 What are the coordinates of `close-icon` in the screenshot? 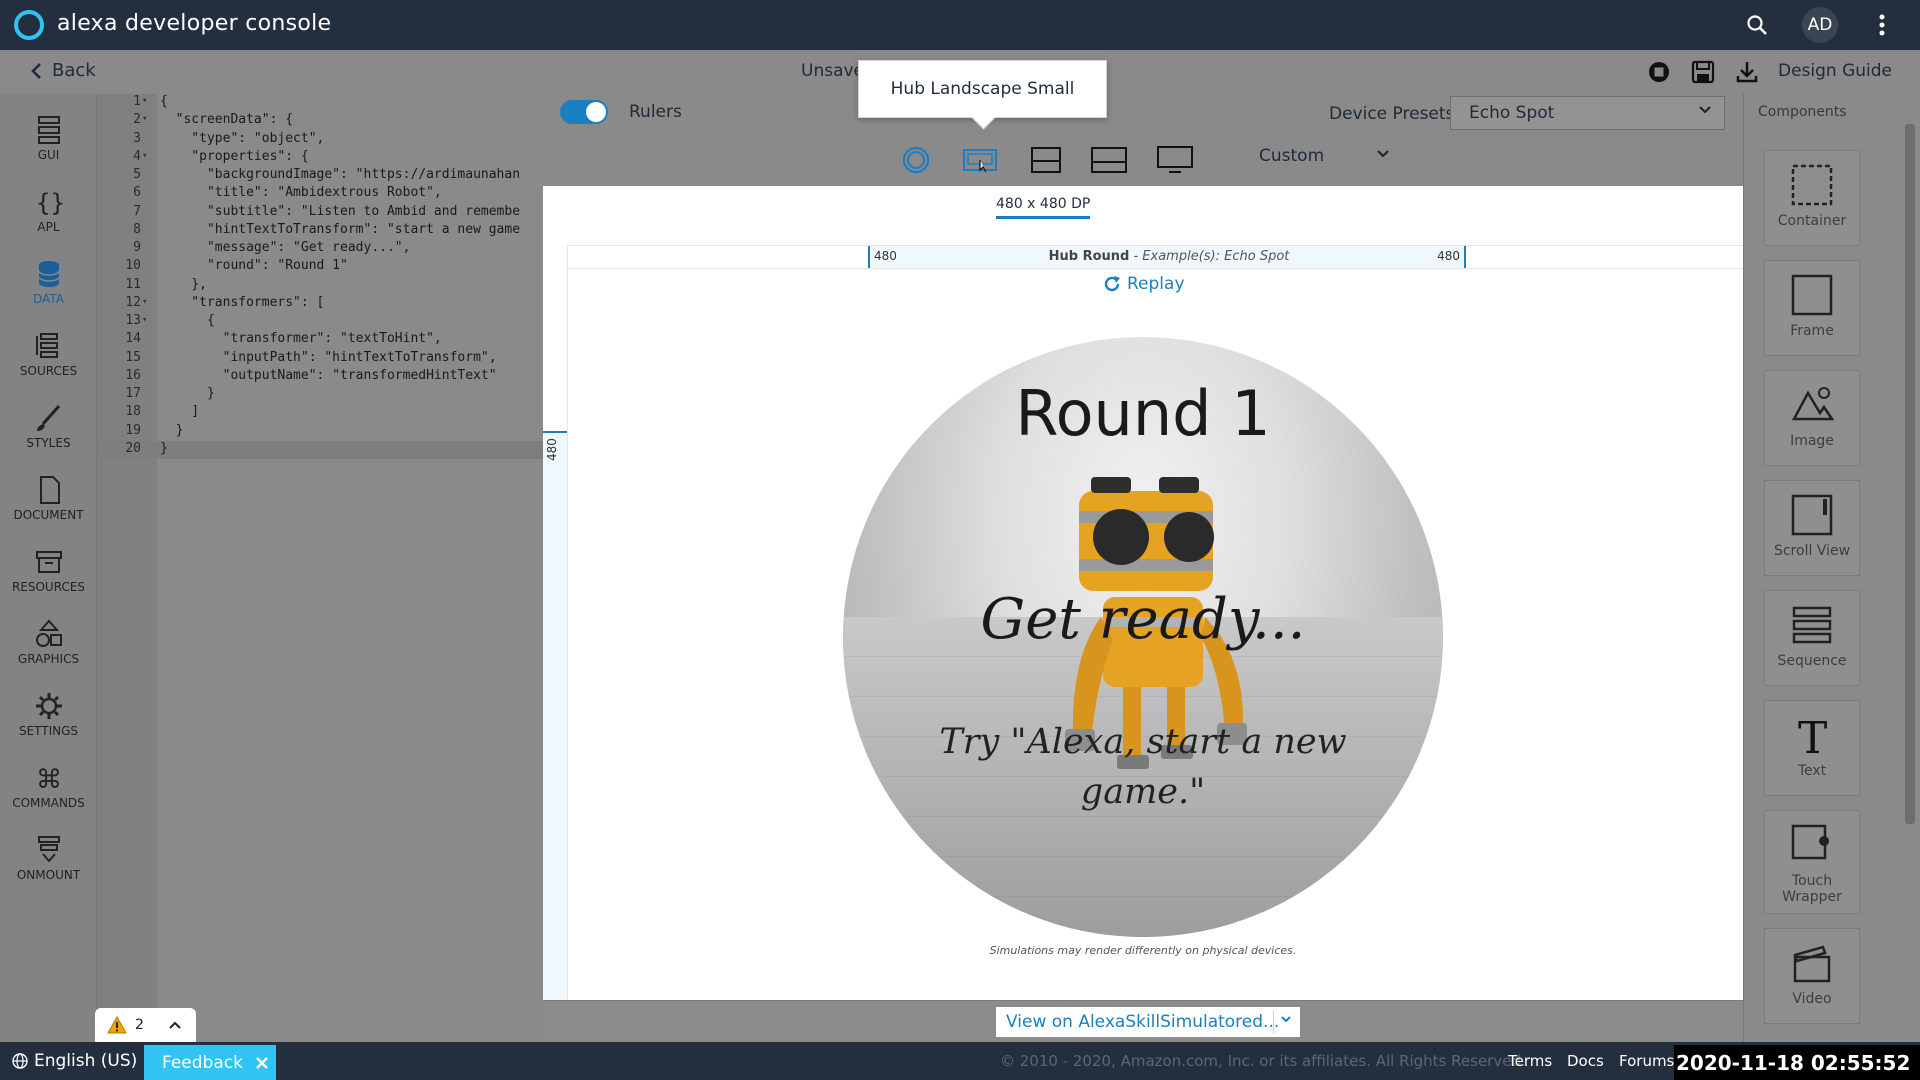 It's located at (262, 1063).